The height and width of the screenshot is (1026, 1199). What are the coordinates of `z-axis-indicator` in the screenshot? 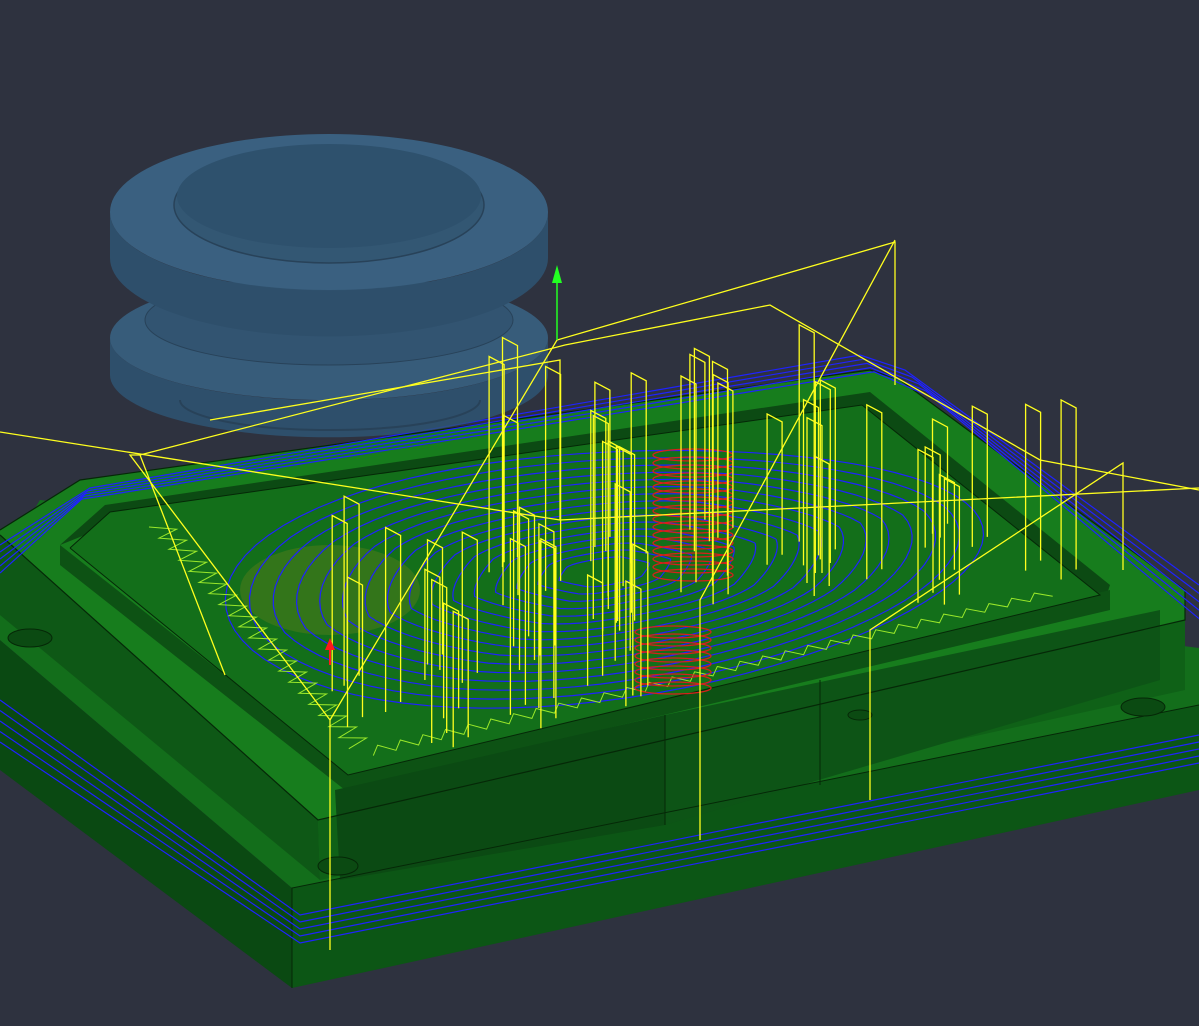 It's located at (557, 302).